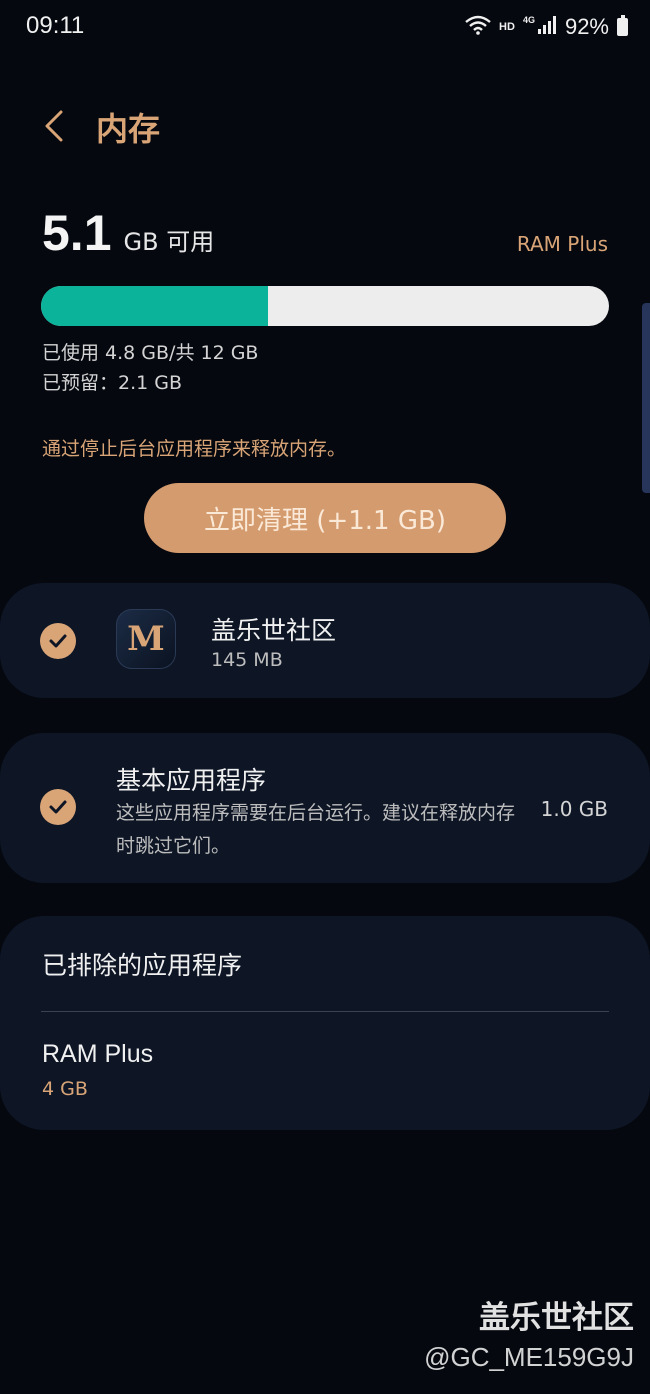 This screenshot has height=1394, width=650. Describe the element at coordinates (622, 25) in the screenshot. I see `battery-icon` at that location.